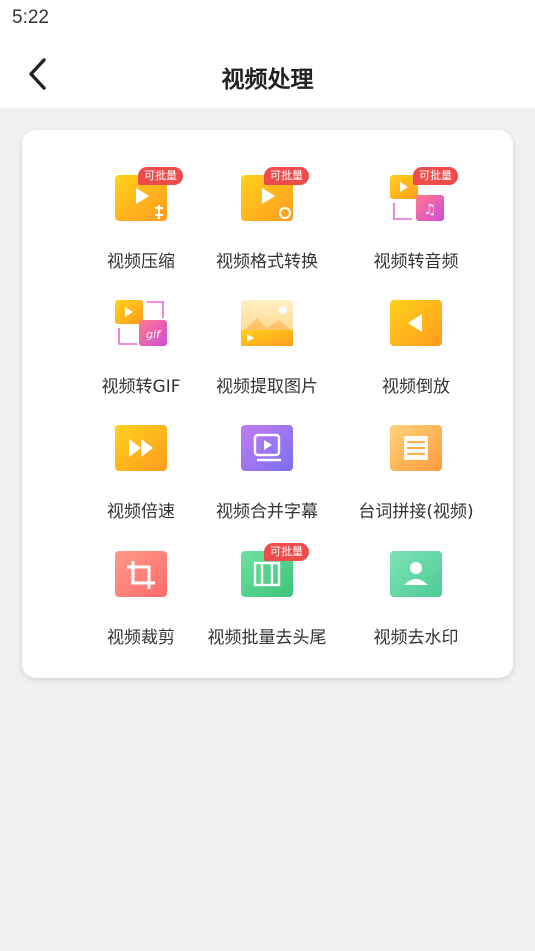  What do you see at coordinates (416, 638) in the screenshot?
I see `tool-label: 视频去水印` at bounding box center [416, 638].